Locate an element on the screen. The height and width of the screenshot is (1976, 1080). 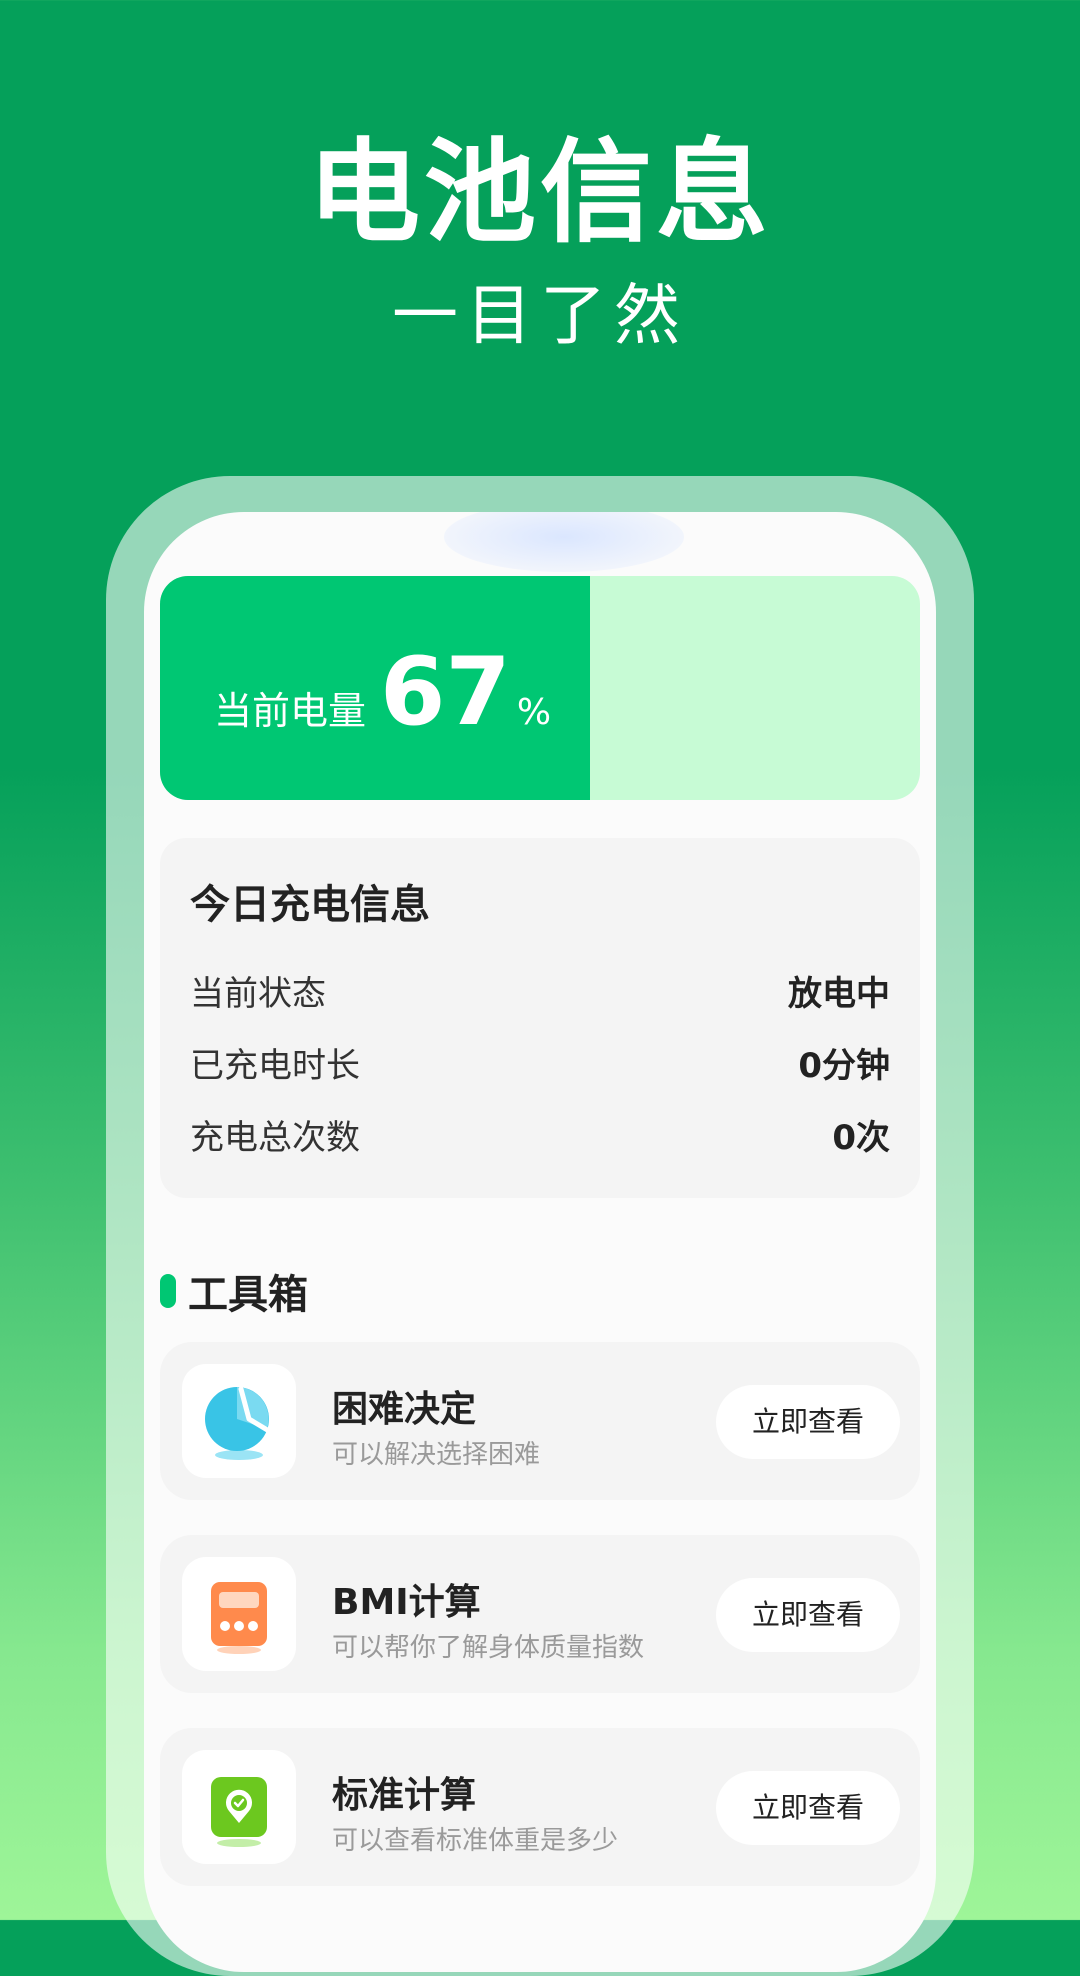
pie-chart-icon is located at coordinates (238, 1423).